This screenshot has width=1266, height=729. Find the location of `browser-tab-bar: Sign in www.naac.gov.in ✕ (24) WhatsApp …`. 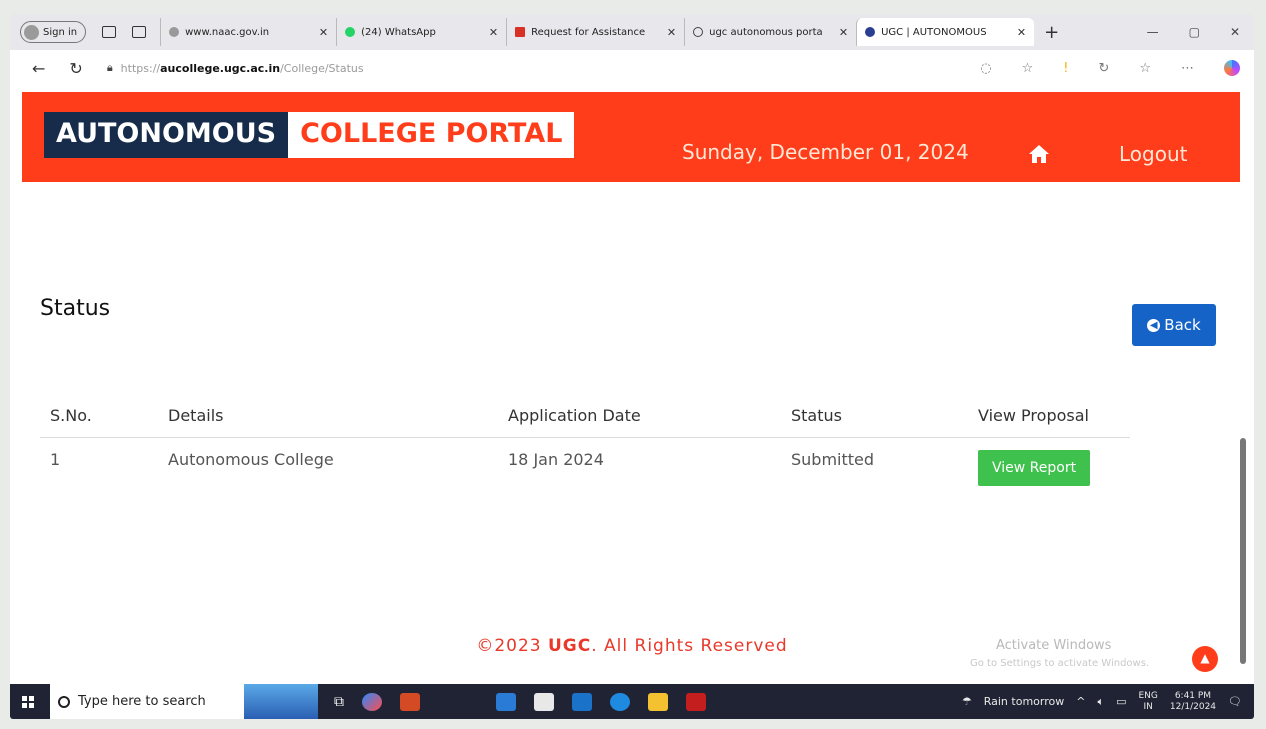

browser-tab-bar: Sign in www.naac.gov.in ✕ (24) WhatsApp … is located at coordinates (632, 32).